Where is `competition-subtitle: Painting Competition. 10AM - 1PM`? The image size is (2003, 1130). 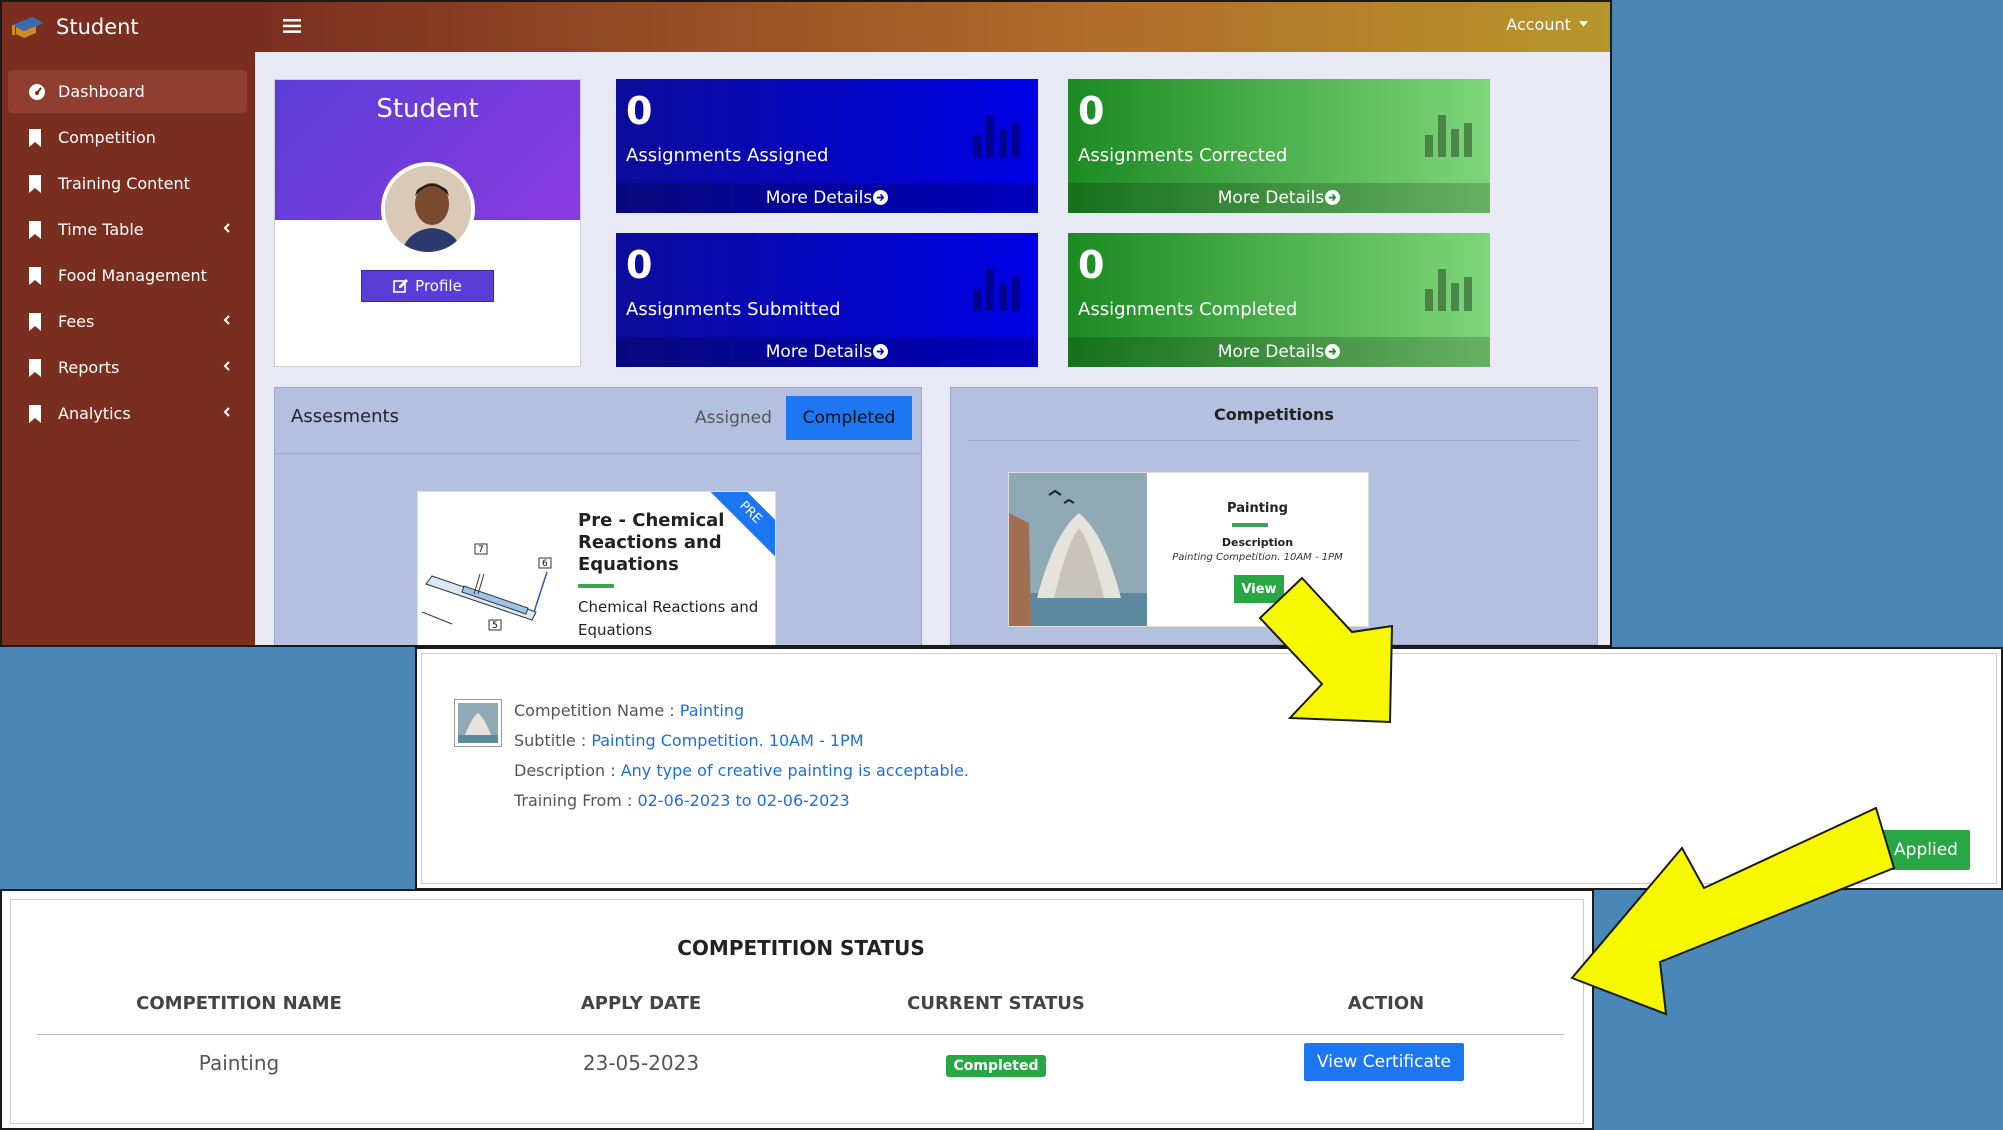
competition-subtitle: Painting Competition. 10AM - 1PM is located at coordinates (1257, 557).